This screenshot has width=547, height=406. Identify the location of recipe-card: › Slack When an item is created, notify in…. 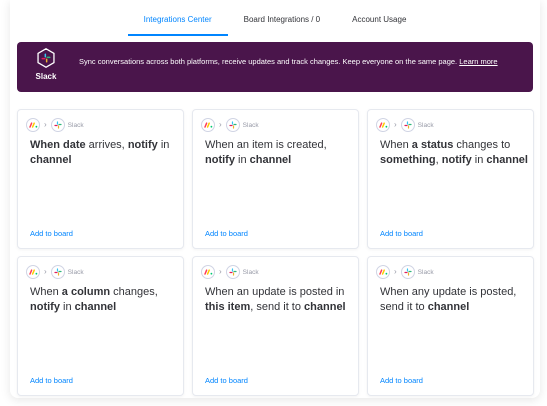
(275, 179).